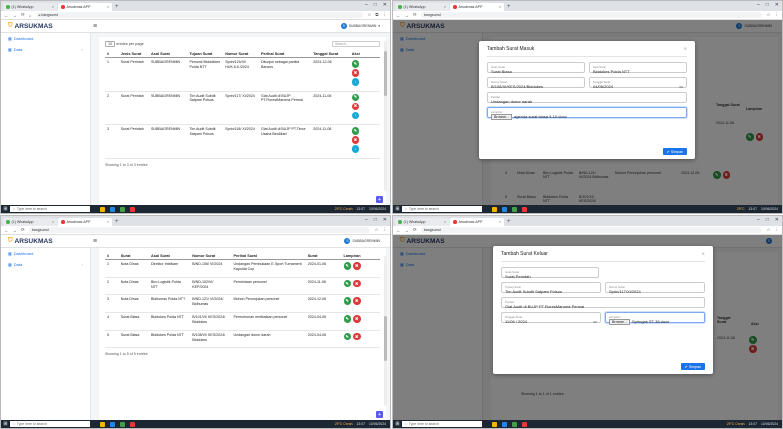  What do you see at coordinates (110, 44) in the screenshot?
I see `entries-select: 10` at bounding box center [110, 44].